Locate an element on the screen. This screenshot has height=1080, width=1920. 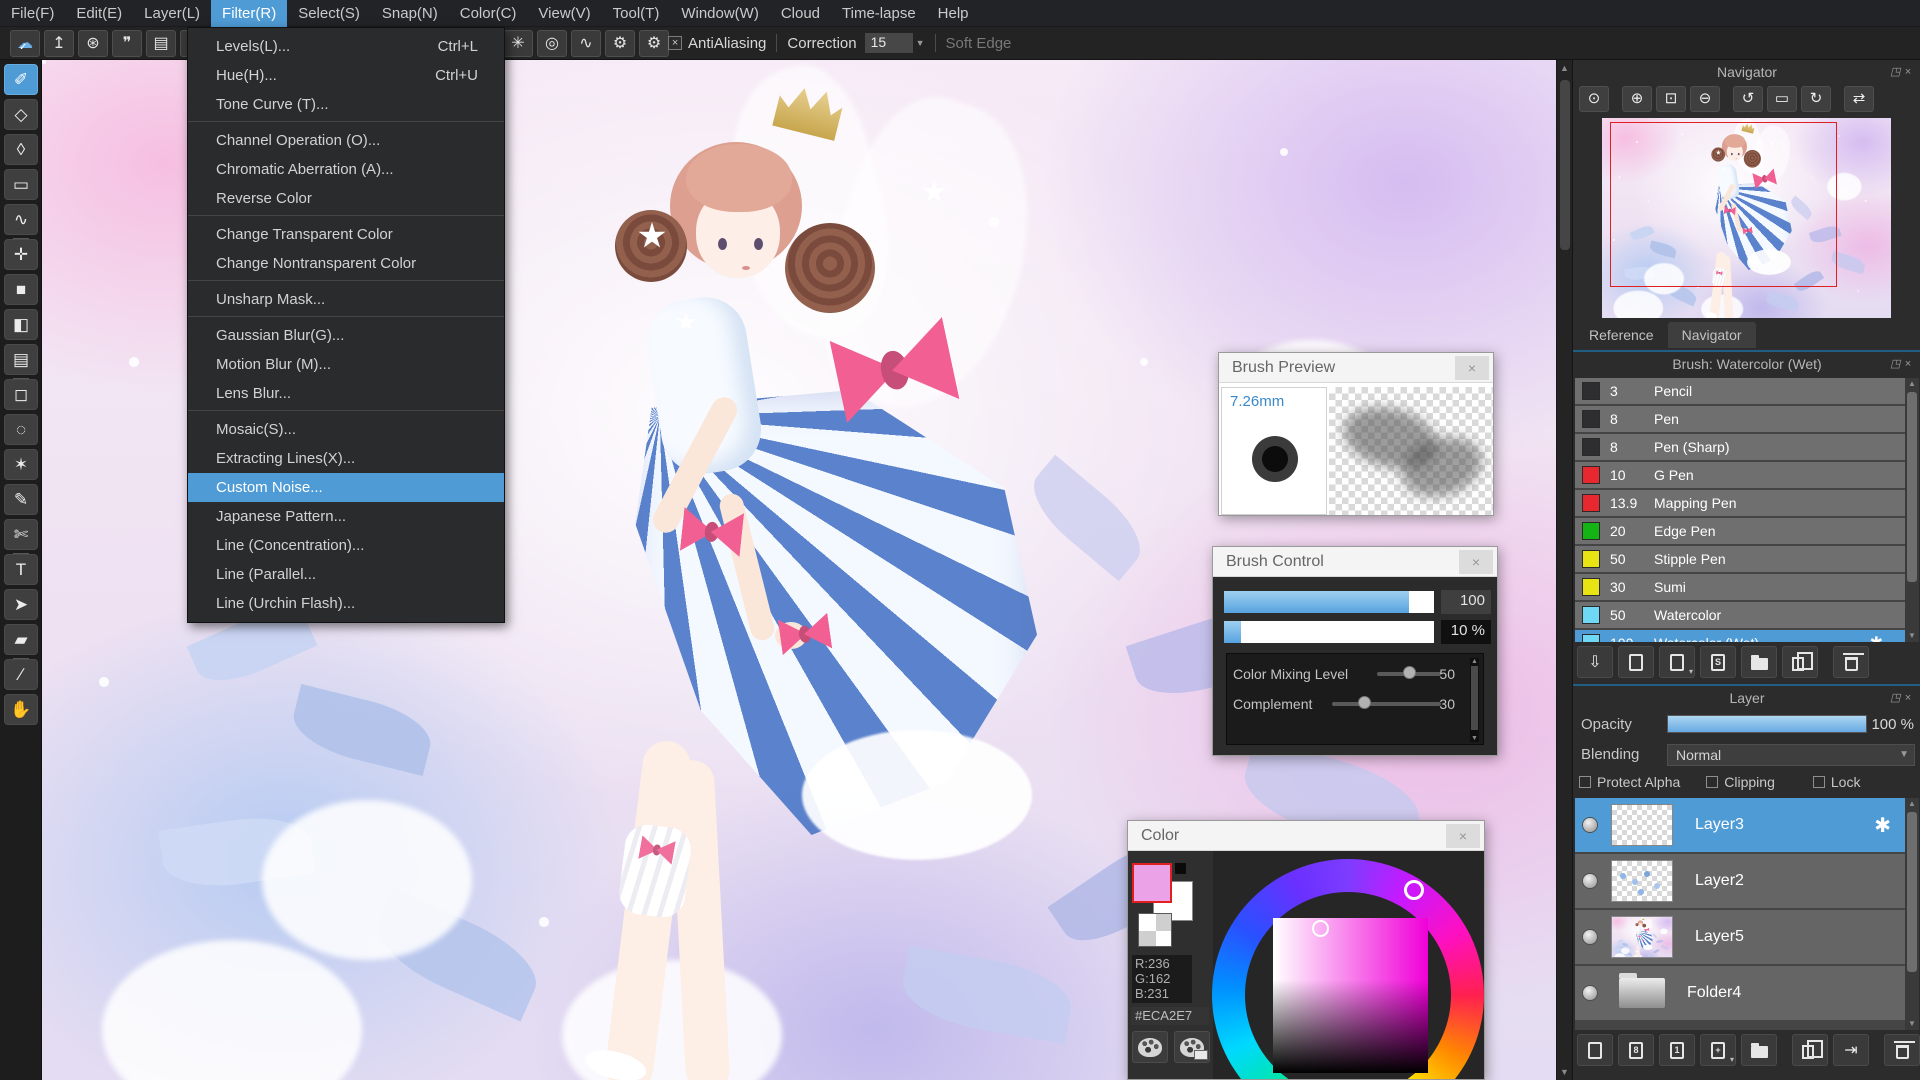
new-layer-folder-icon is located at coordinates (1759, 1050).